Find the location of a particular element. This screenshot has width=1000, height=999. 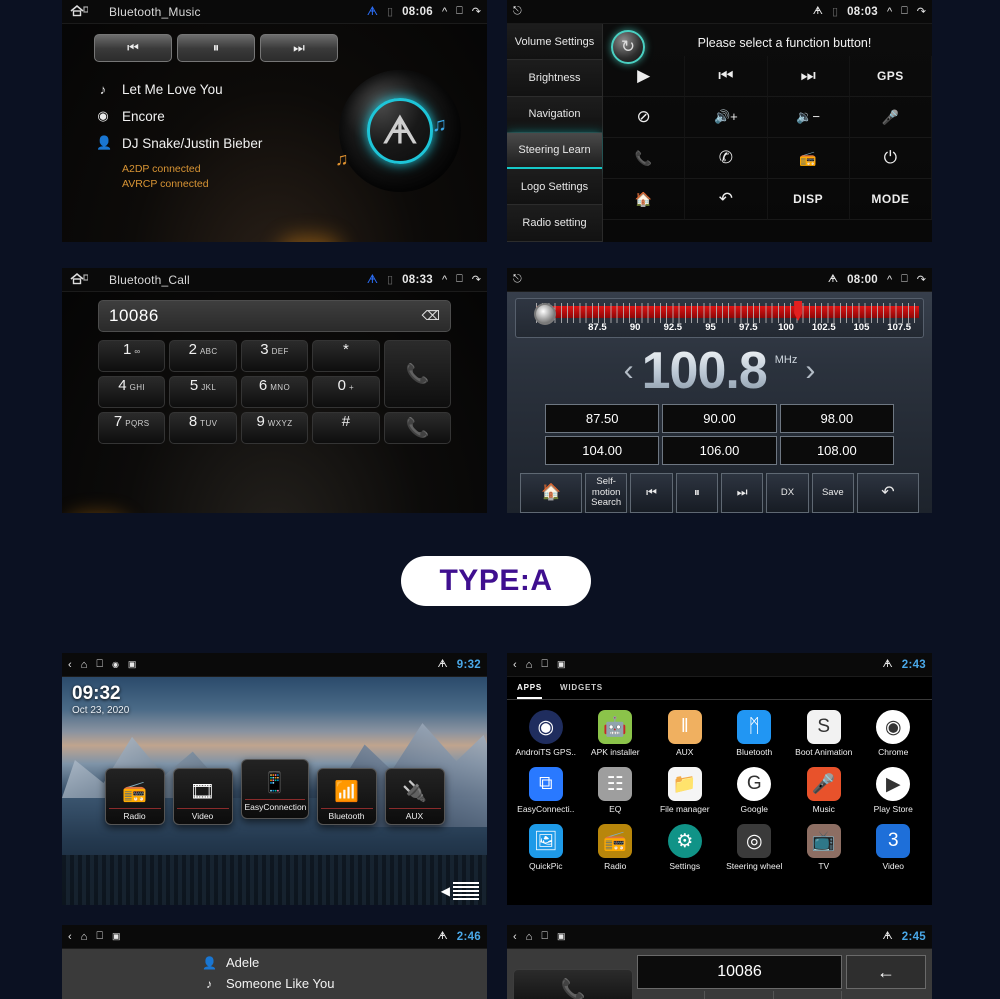

drawer-app: 📺 TV is located at coordinates (824, 848).